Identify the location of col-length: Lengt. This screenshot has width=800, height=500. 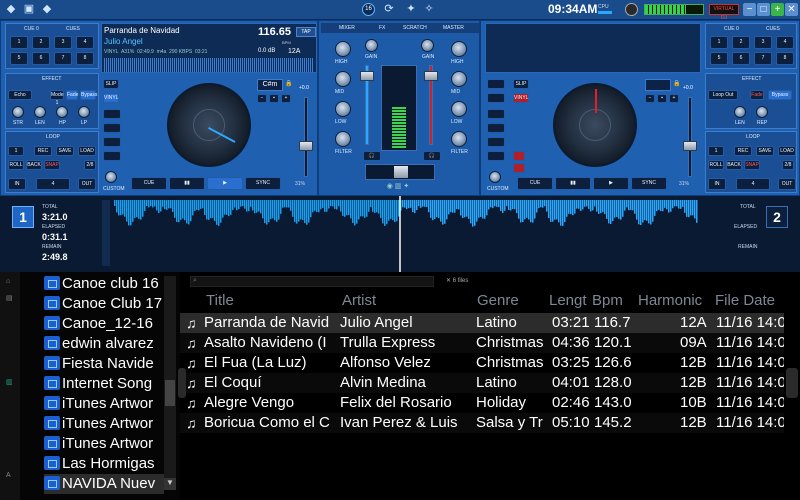
(571, 300).